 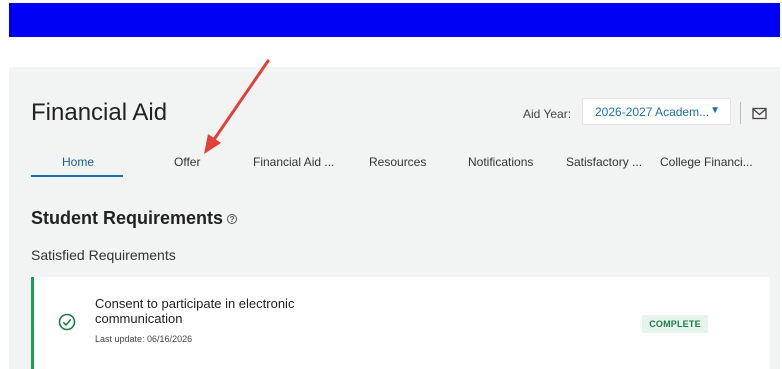 What do you see at coordinates (127, 218) in the screenshot?
I see `student-requirements-title: Student Requirements` at bounding box center [127, 218].